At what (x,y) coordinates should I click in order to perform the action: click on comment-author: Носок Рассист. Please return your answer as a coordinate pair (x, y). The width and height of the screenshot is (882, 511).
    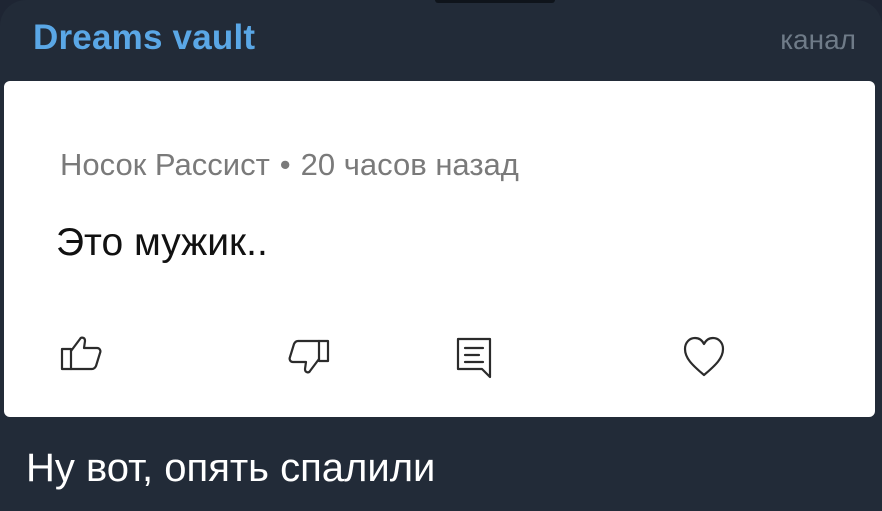
    Looking at the image, I should click on (165, 164).